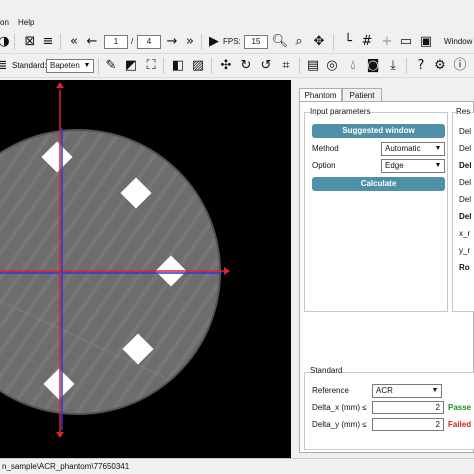 This screenshot has height=474, width=474. I want to click on first-page-icon: «, so click(74, 42).